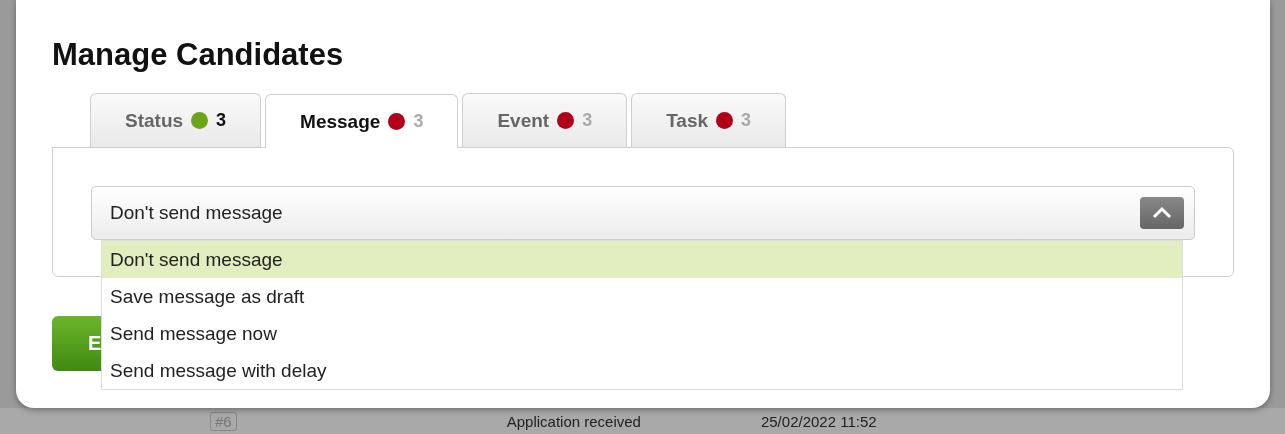  I want to click on dialog-title: Manage Candidates, so click(198, 55).